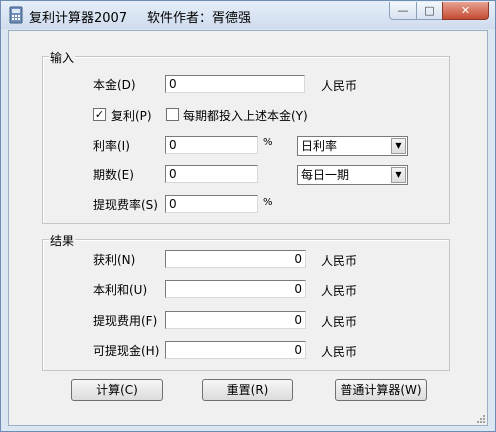 This screenshot has width=496, height=432. I want to click on maximize-icon: □, so click(429, 10).